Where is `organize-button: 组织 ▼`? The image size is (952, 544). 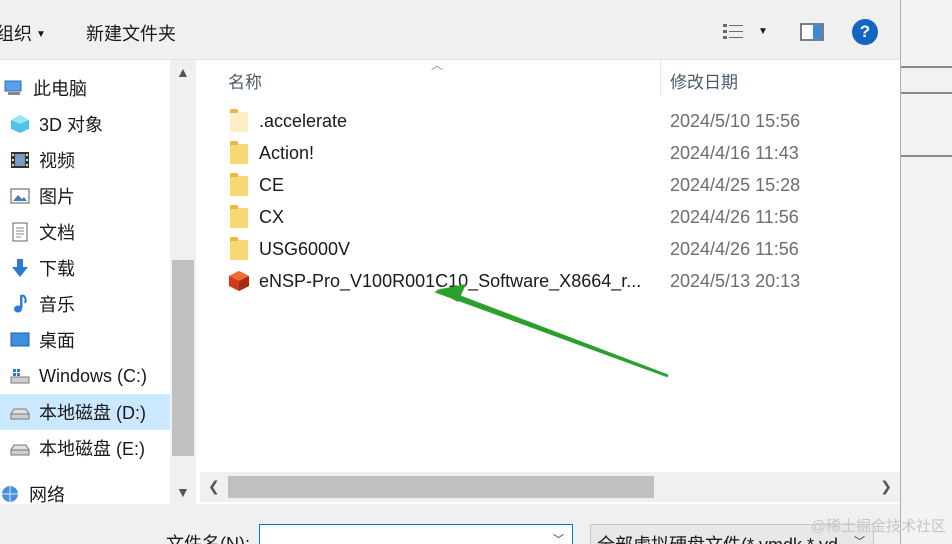 organize-button: 组织 ▼ is located at coordinates (23, 33).